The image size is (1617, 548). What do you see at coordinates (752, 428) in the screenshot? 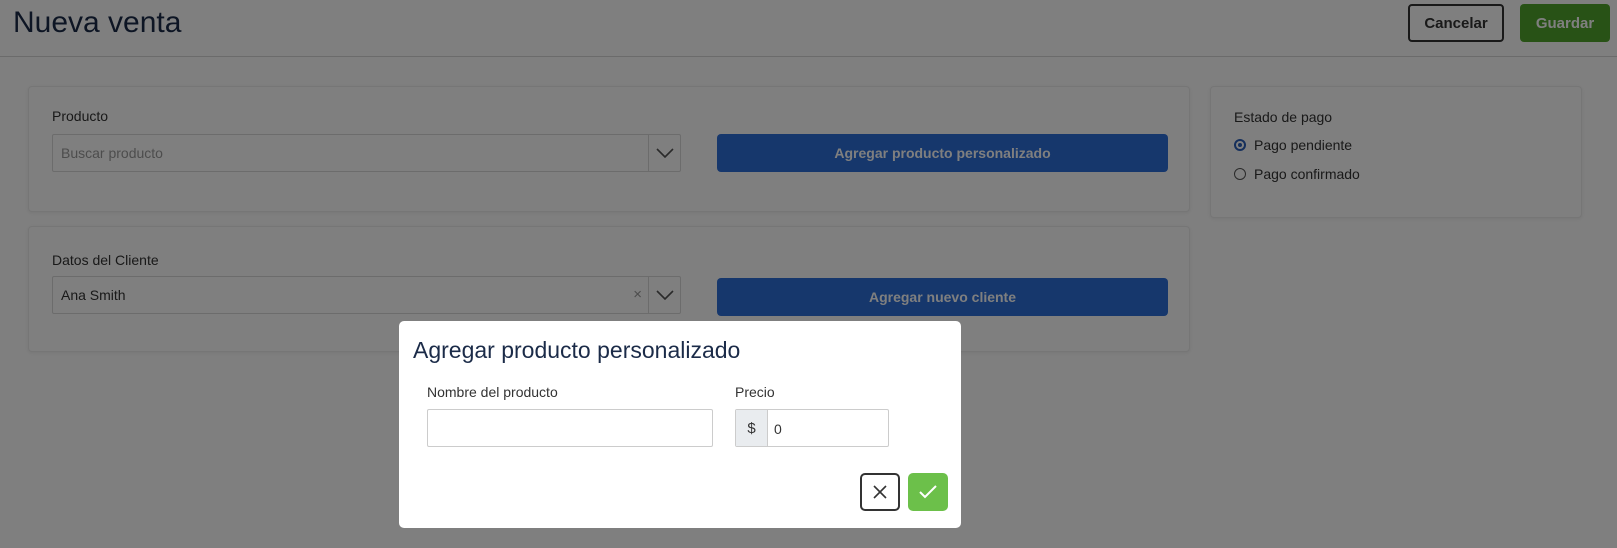
I see `currency-prefix: $` at bounding box center [752, 428].